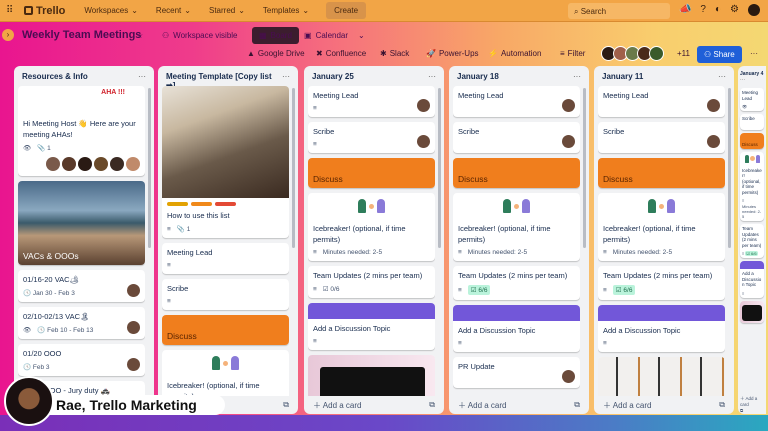 Image resolution: width=768 pixels, height=431 pixels. I want to click on board-members, so click(632, 53).